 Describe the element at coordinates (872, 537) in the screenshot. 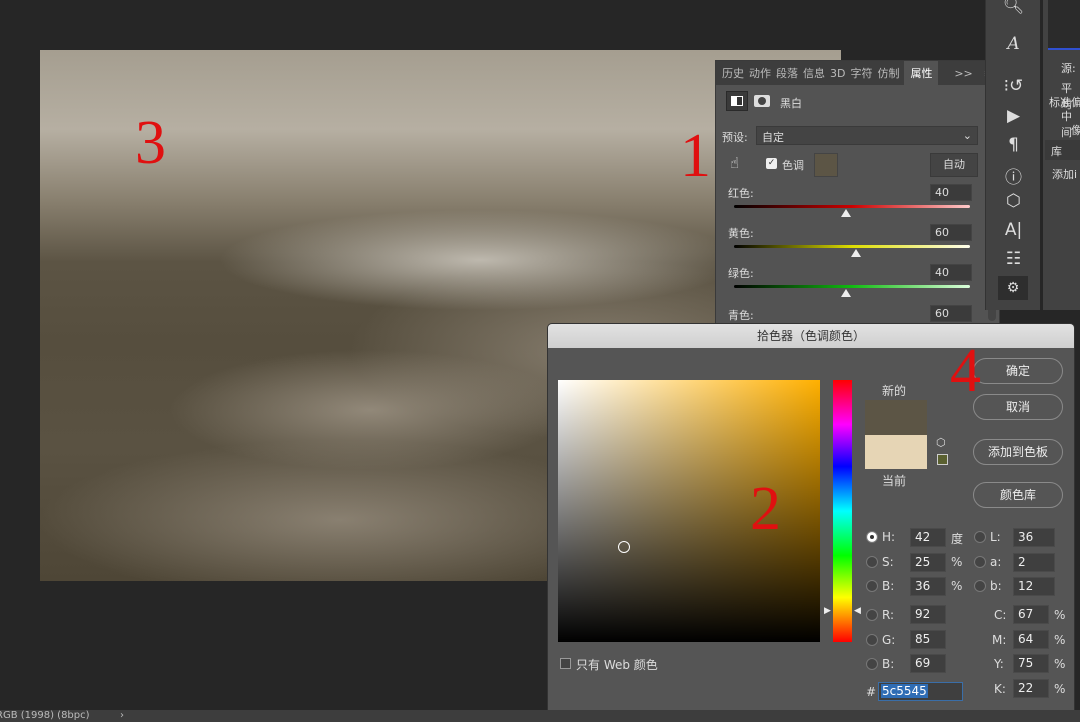

I see `h-radio` at that location.